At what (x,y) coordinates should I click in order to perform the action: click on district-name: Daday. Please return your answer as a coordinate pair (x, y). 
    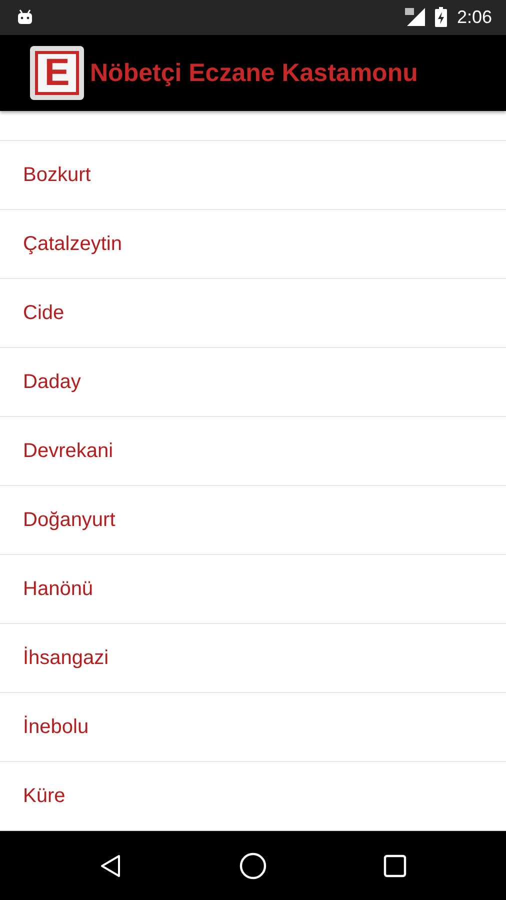
    Looking at the image, I should click on (52, 382).